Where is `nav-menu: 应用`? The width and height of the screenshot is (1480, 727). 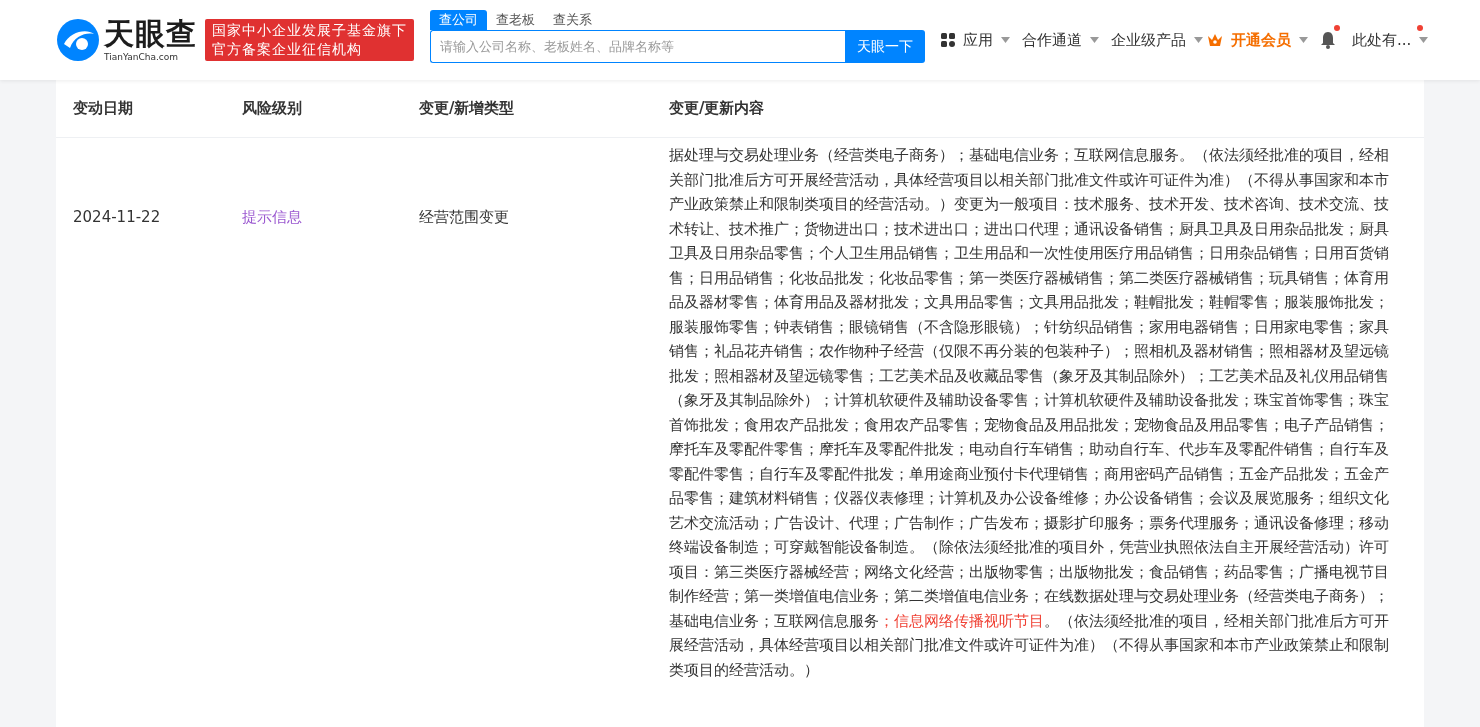 nav-menu: 应用 is located at coordinates (978, 40).